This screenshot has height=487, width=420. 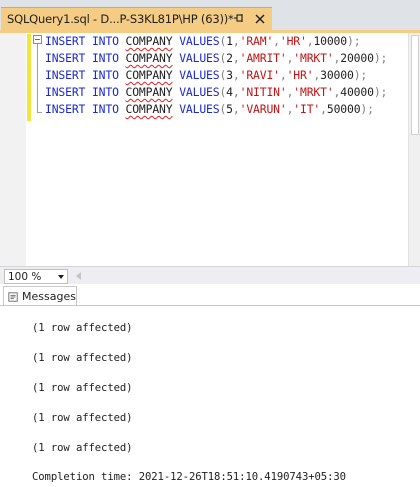 What do you see at coordinates (229, 109) in the screenshot?
I see `number-literal: 5` at bounding box center [229, 109].